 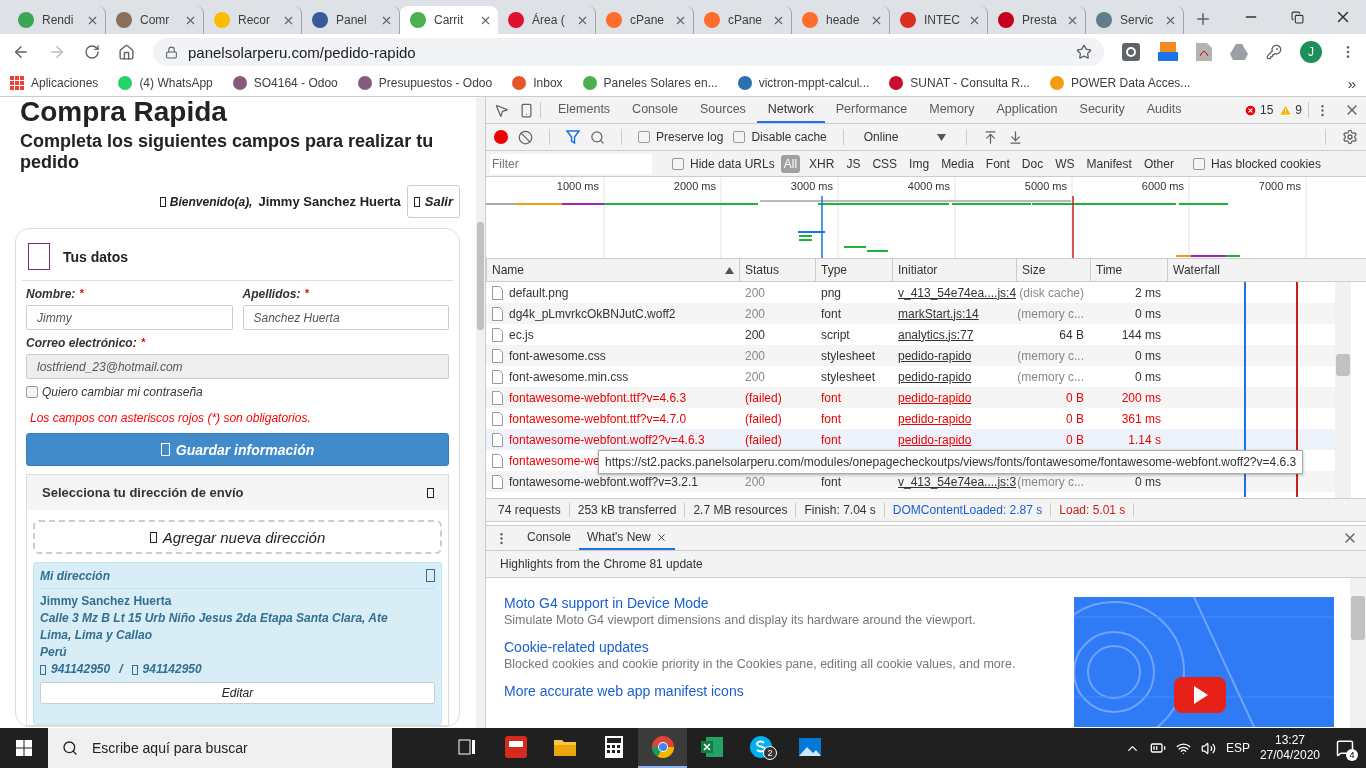 What do you see at coordinates (425, 83) in the screenshot?
I see `bookmark: Presupuestos - Odoo` at bounding box center [425, 83].